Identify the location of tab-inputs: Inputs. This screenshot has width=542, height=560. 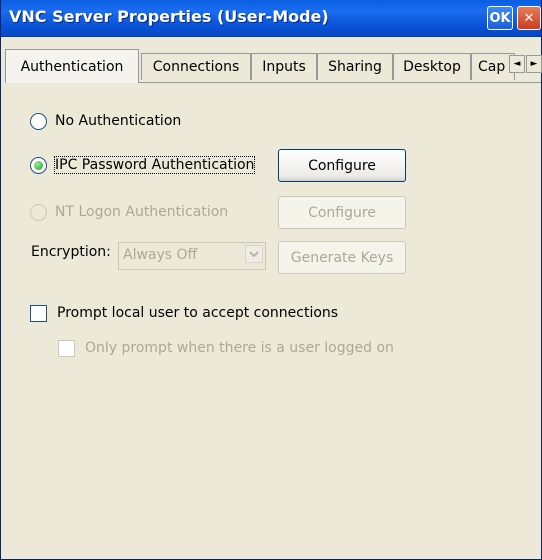
(284, 66).